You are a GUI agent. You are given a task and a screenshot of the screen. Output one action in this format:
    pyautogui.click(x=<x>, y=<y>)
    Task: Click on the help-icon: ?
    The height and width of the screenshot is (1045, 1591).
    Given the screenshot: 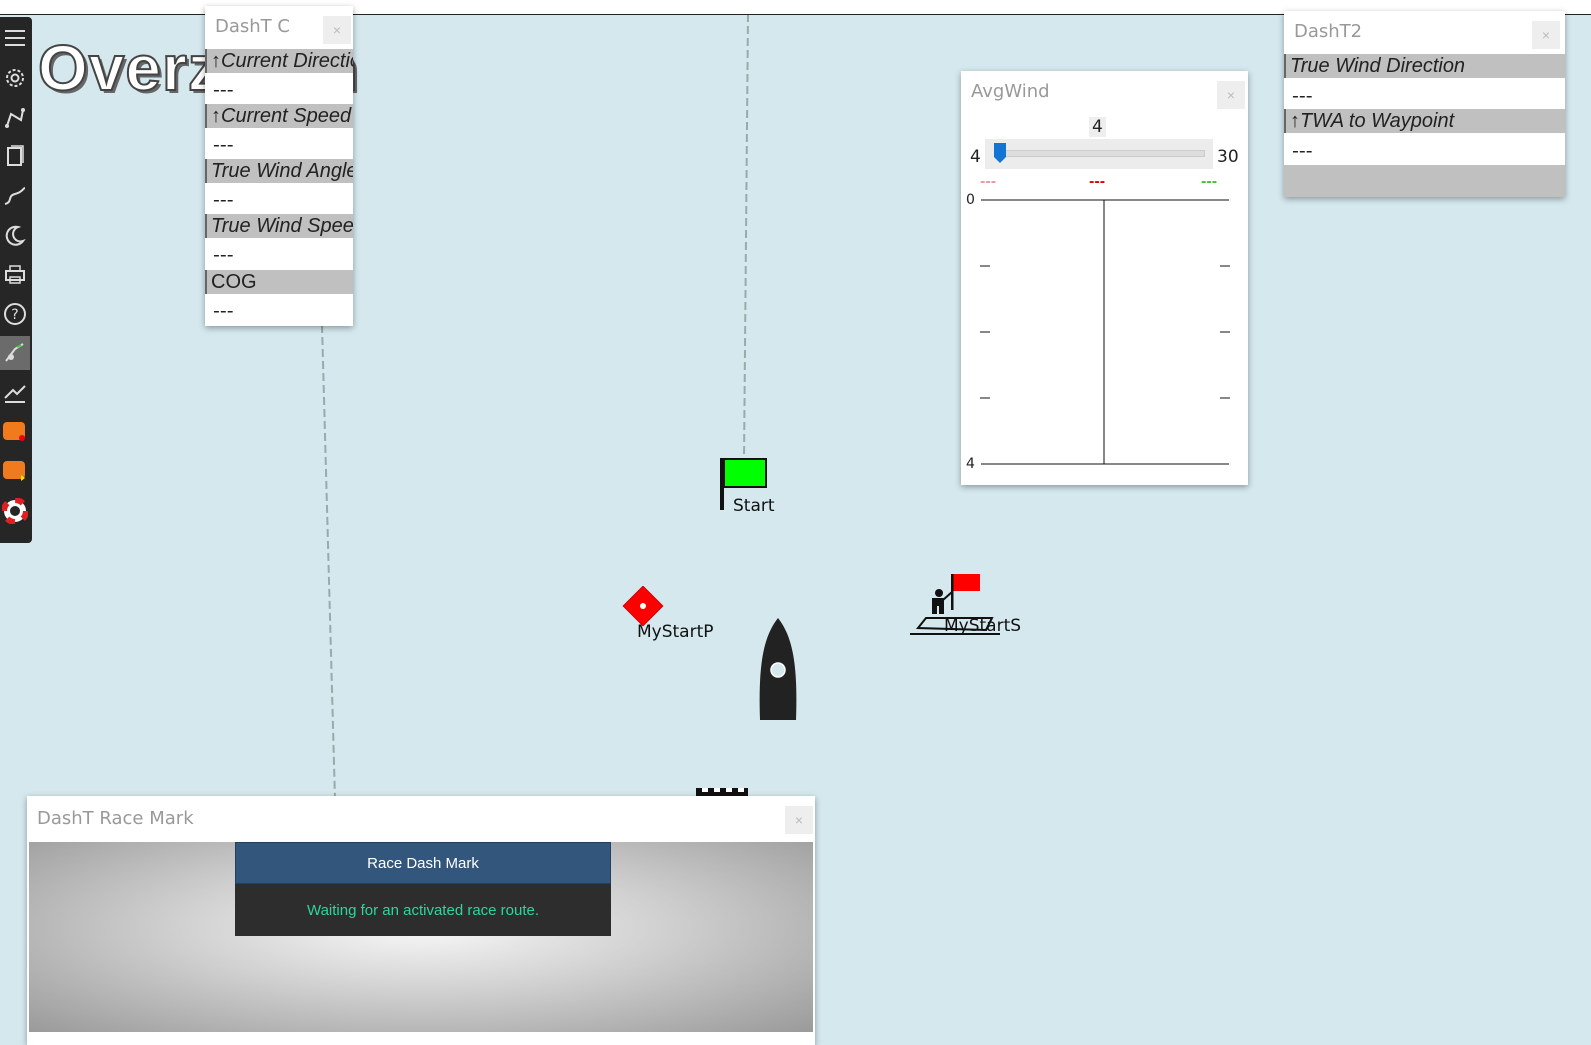 What is the action you would take?
    pyautogui.click(x=15, y=314)
    